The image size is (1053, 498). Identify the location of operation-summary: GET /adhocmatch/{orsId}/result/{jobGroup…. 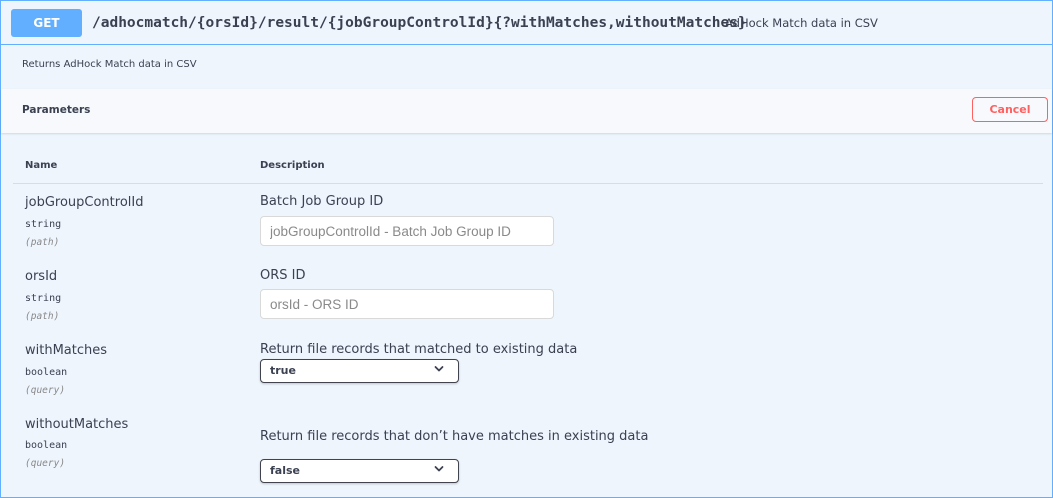
(526, 23).